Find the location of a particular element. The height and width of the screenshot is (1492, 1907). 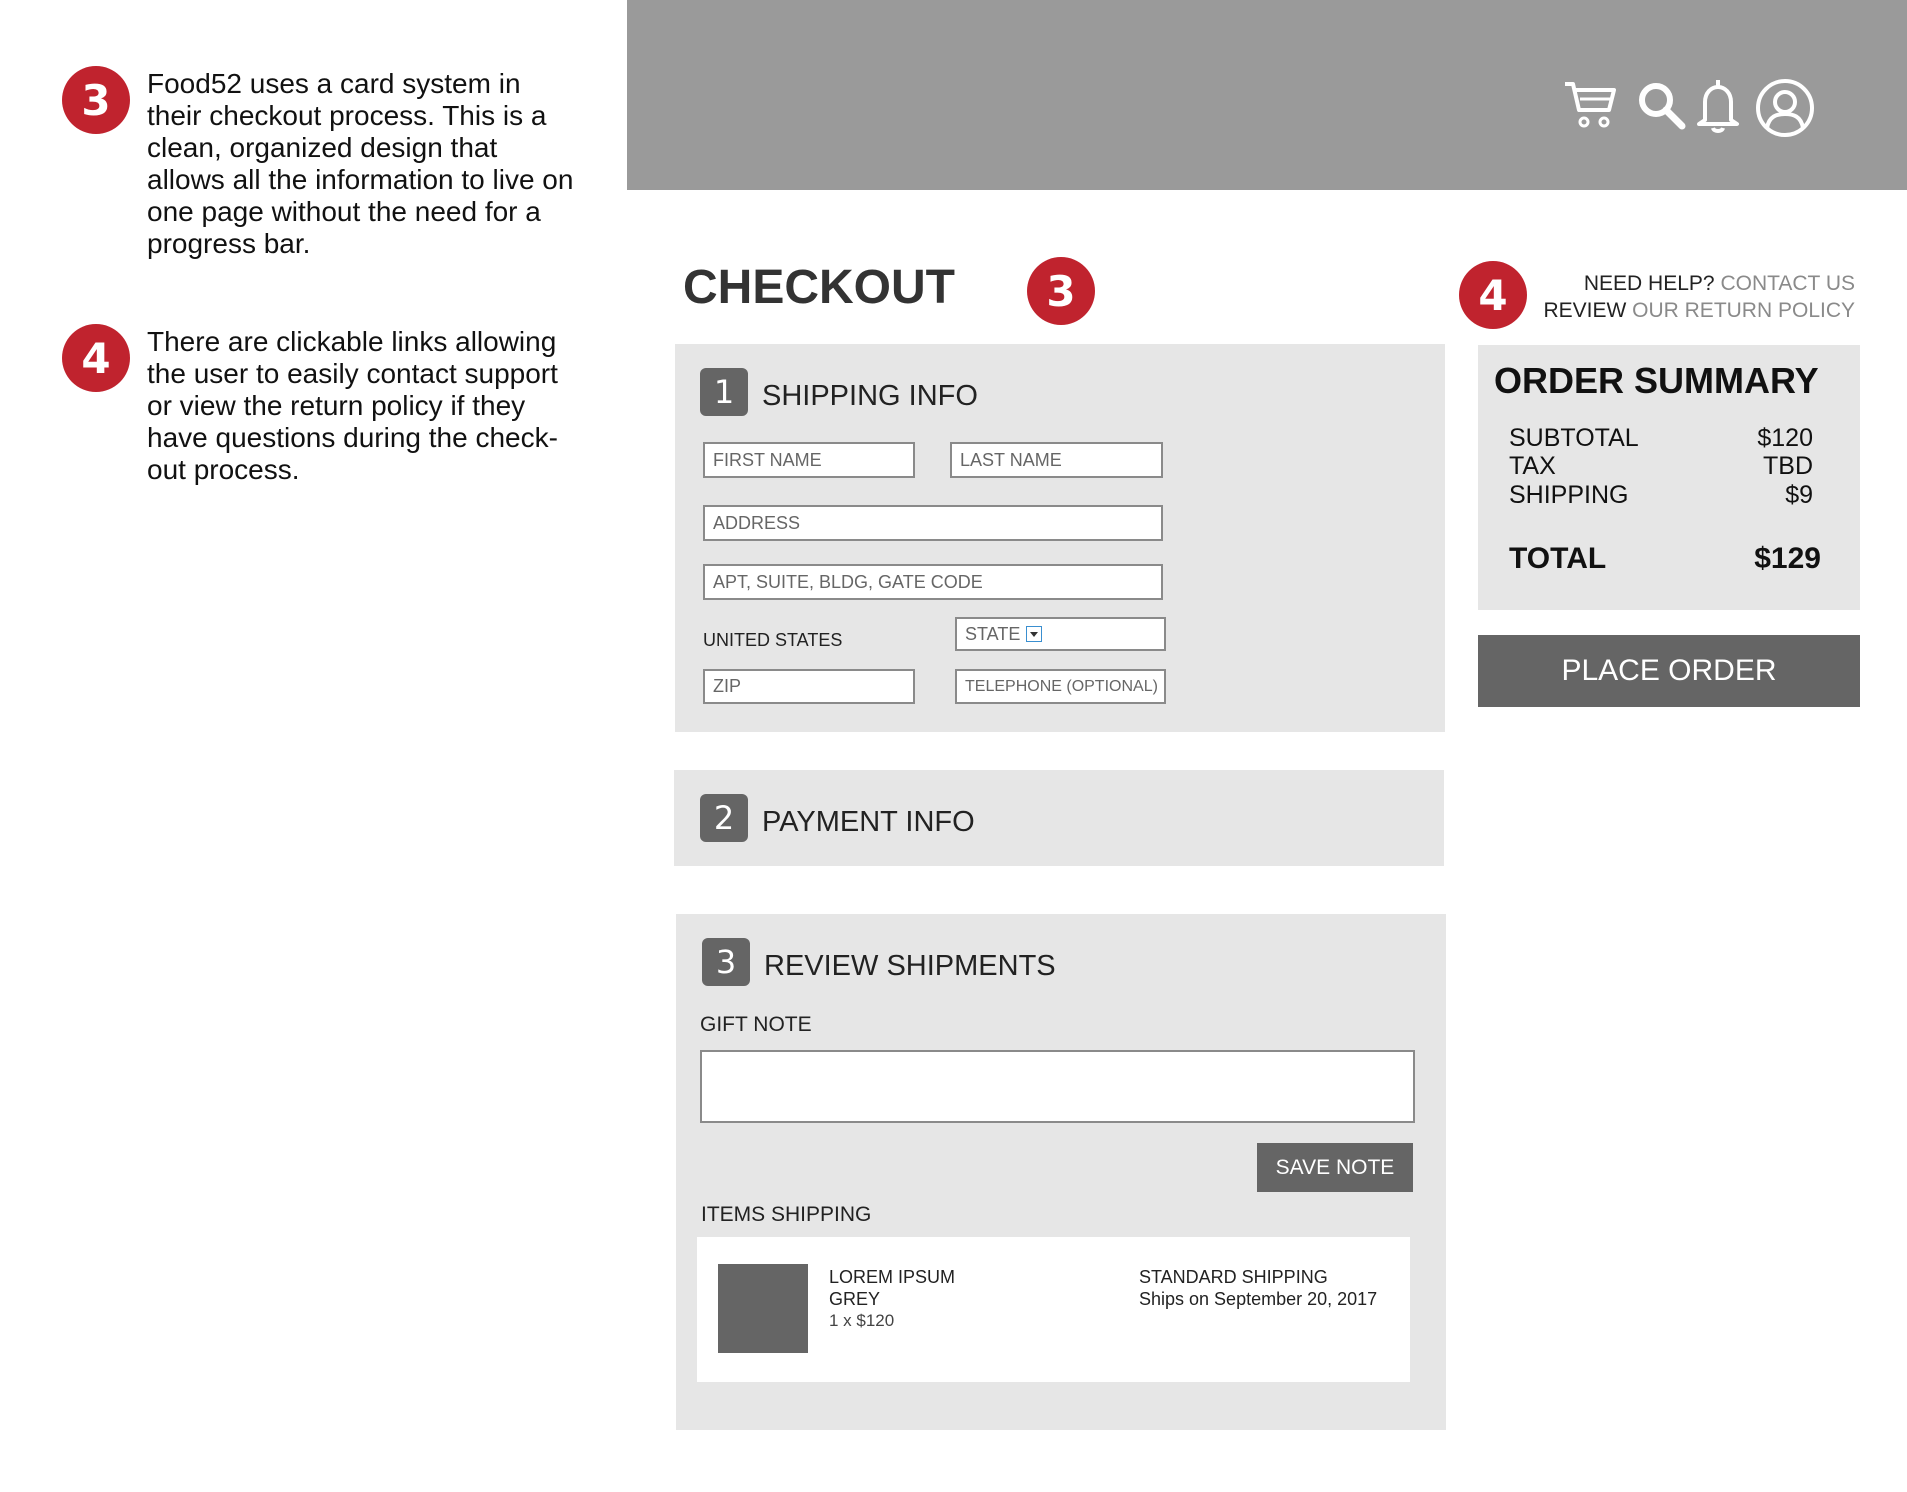

need-help-line: NEED HELP? CONTACT US is located at coordinates (1719, 284).